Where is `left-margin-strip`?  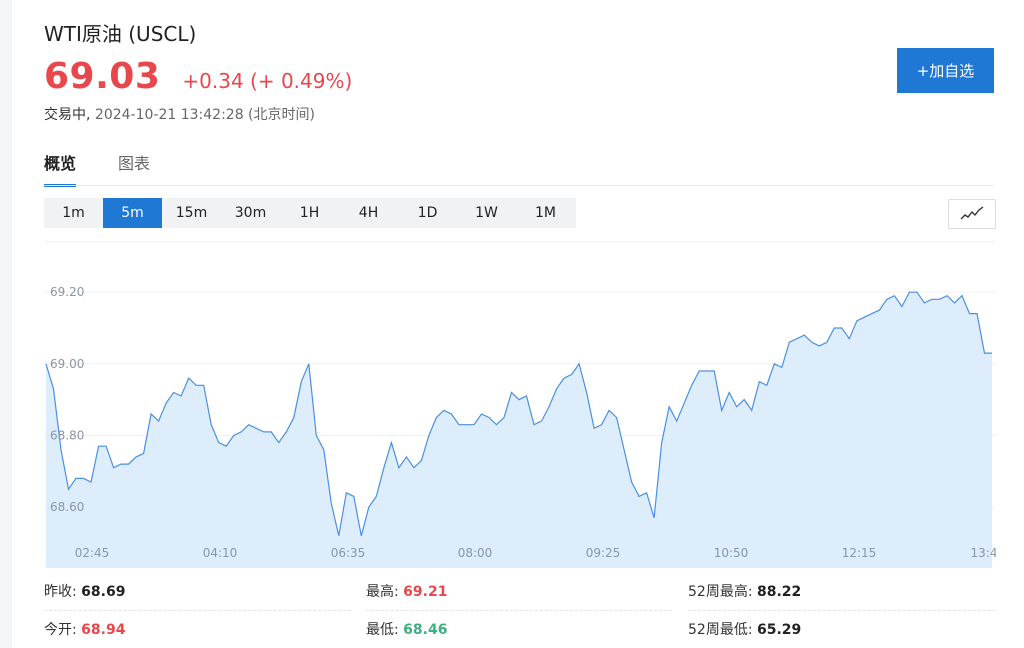
left-margin-strip is located at coordinates (6, 324).